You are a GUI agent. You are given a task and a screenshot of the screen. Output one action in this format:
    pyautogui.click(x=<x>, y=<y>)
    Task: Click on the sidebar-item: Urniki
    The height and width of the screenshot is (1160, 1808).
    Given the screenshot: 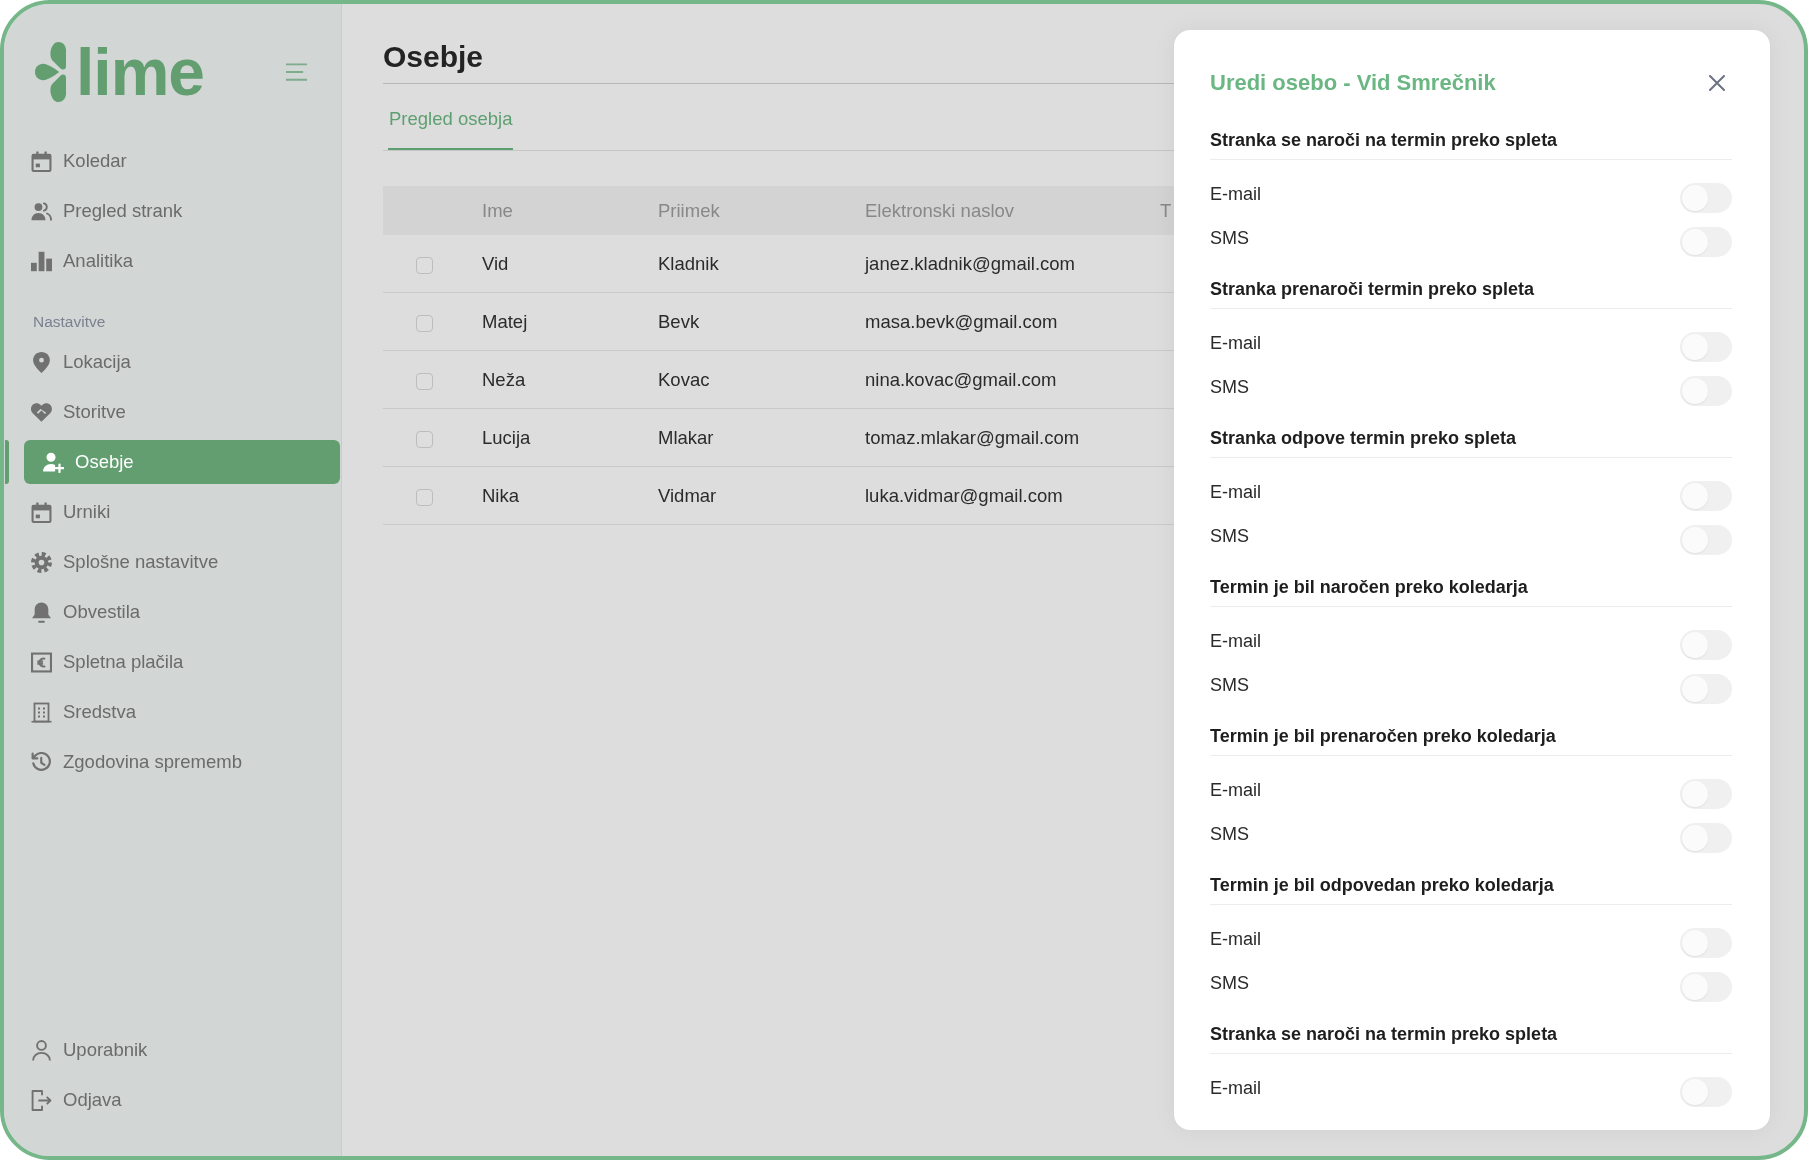 What is the action you would take?
    pyautogui.click(x=182, y=512)
    